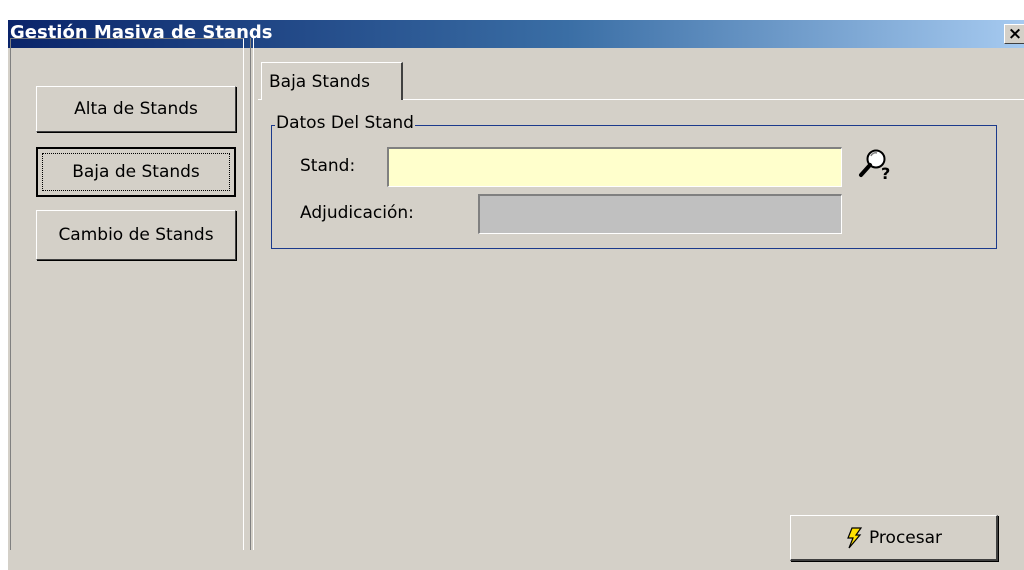 This screenshot has height=570, width=1024. Describe the element at coordinates (855, 537) in the screenshot. I see `lightning-icon` at that location.